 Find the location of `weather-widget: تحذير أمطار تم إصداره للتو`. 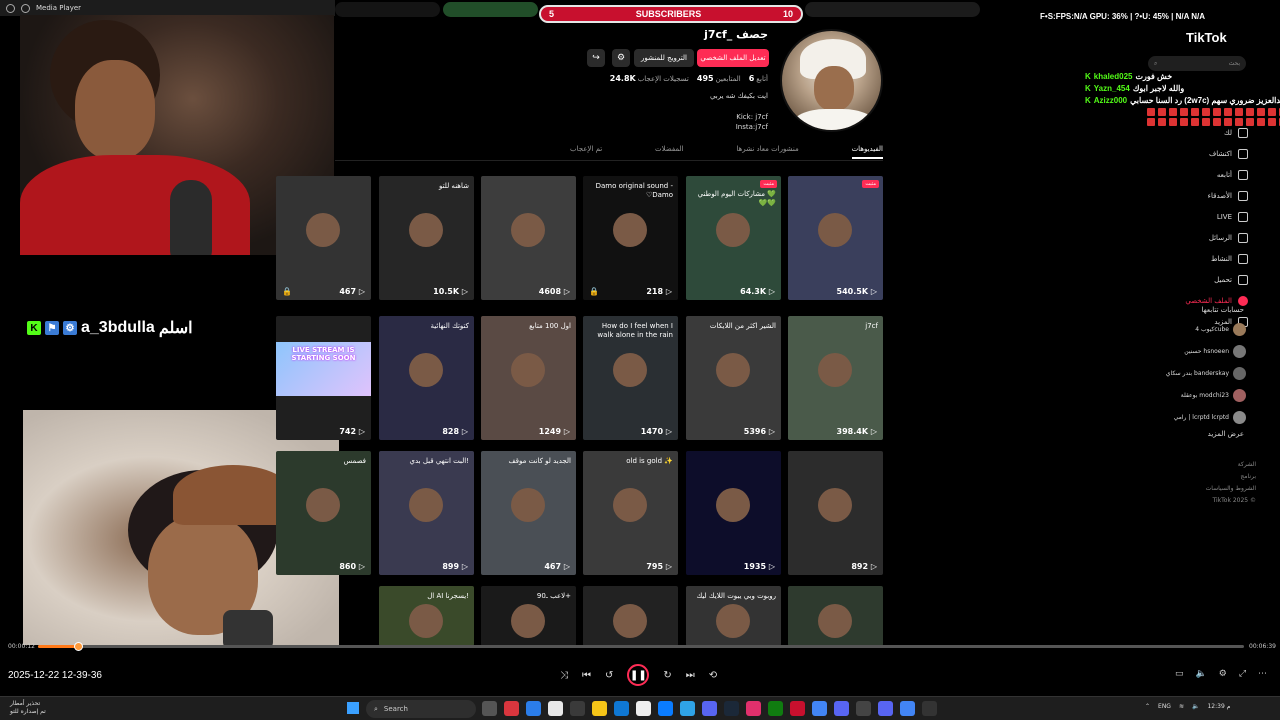

weather-widget: تحذير أمطار تم إصداره للتو is located at coordinates (28, 708).